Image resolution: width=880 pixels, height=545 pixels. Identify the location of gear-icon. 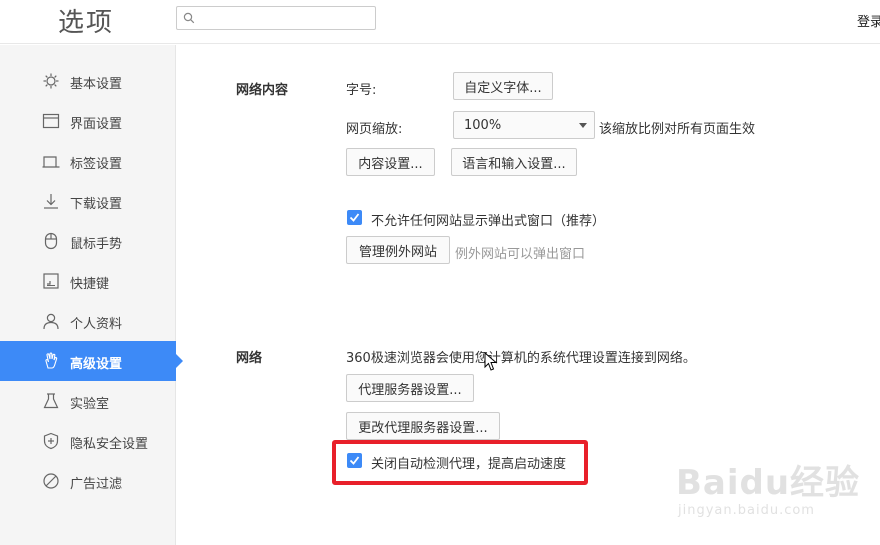
(51, 81).